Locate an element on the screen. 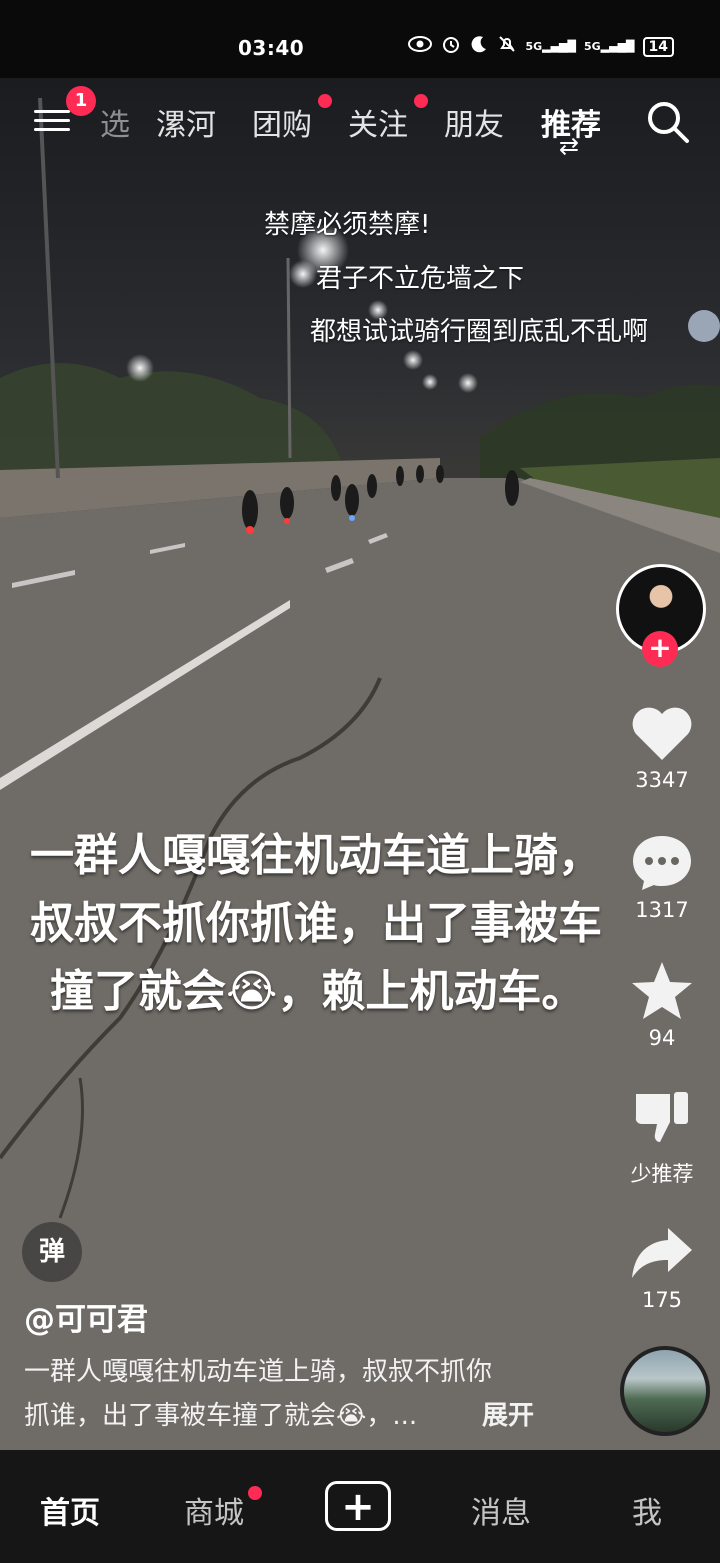 The width and height of the screenshot is (720, 1563). eye-icon is located at coordinates (420, 46).